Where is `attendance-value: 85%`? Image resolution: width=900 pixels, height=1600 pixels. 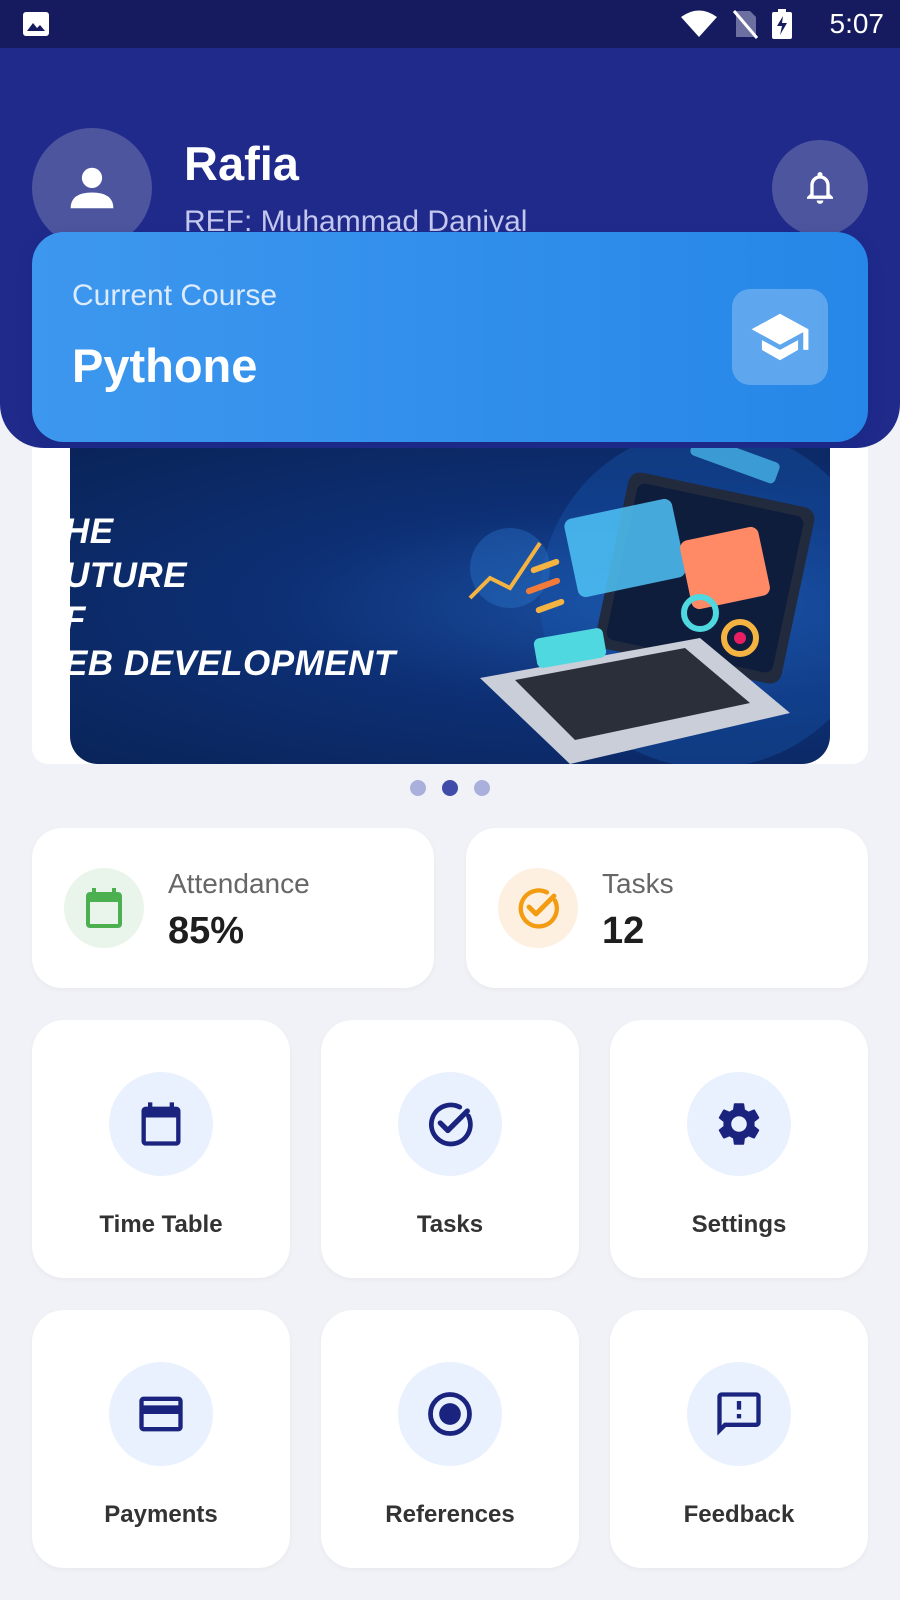
attendance-value: 85% is located at coordinates (206, 931).